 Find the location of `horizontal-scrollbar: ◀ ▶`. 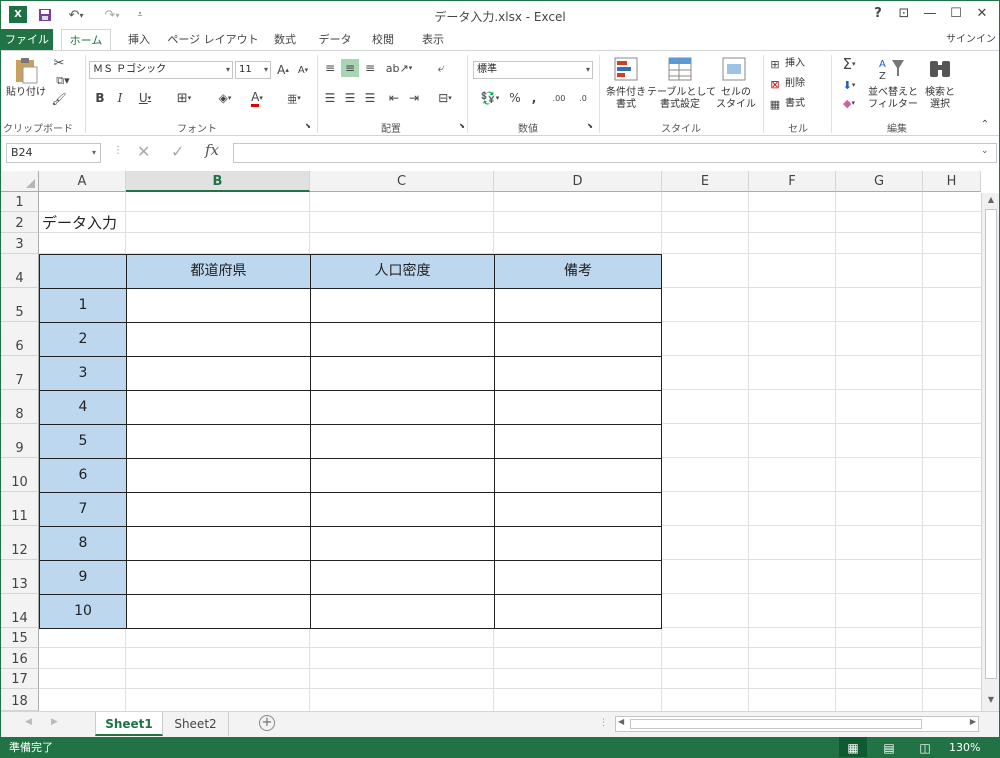

horizontal-scrollbar: ◀ ▶ is located at coordinates (797, 724).